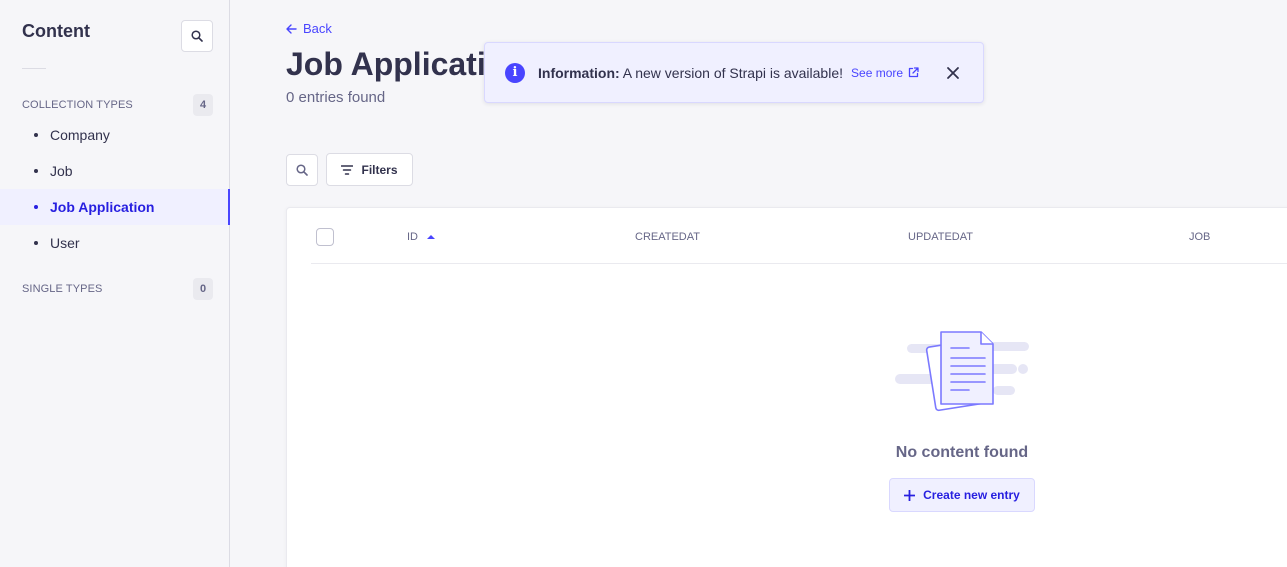  What do you see at coordinates (431, 236) in the screenshot?
I see `sort-ascending-icon` at bounding box center [431, 236].